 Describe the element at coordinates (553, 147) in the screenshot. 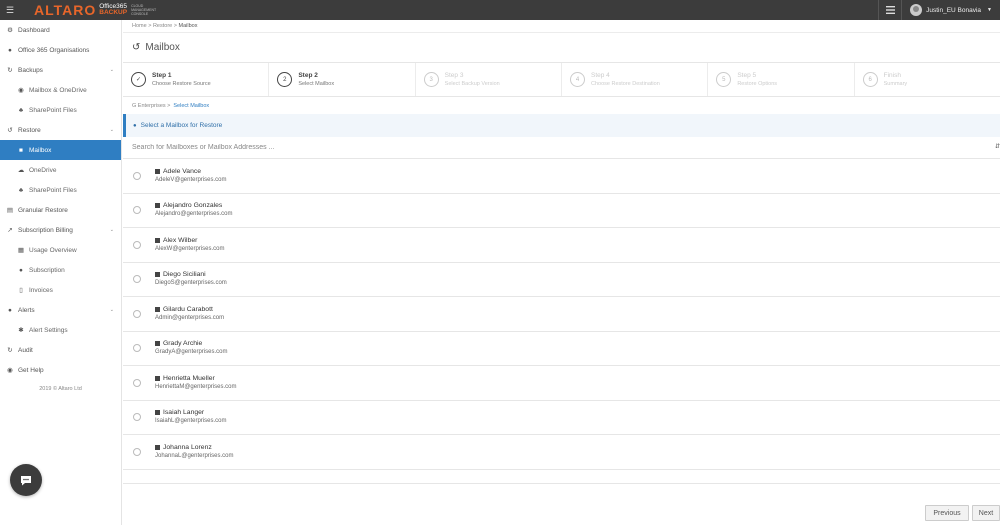

I see `search-input` at that location.